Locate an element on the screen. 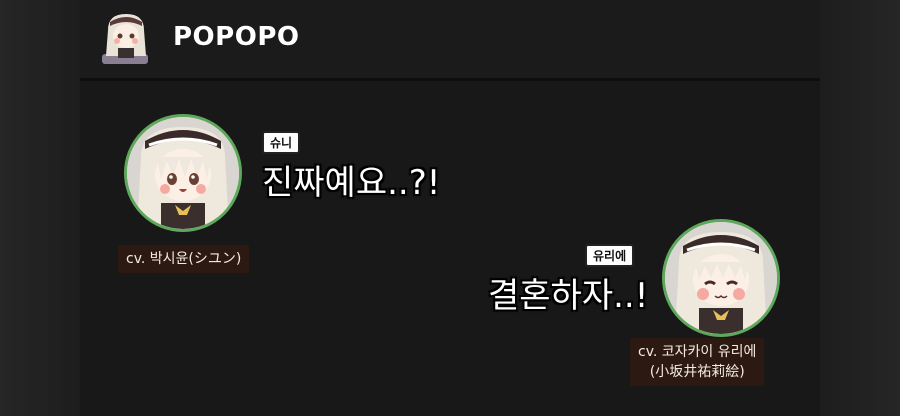 The height and width of the screenshot is (416, 900). speaker-name-tag: 유리에 is located at coordinates (610, 255).